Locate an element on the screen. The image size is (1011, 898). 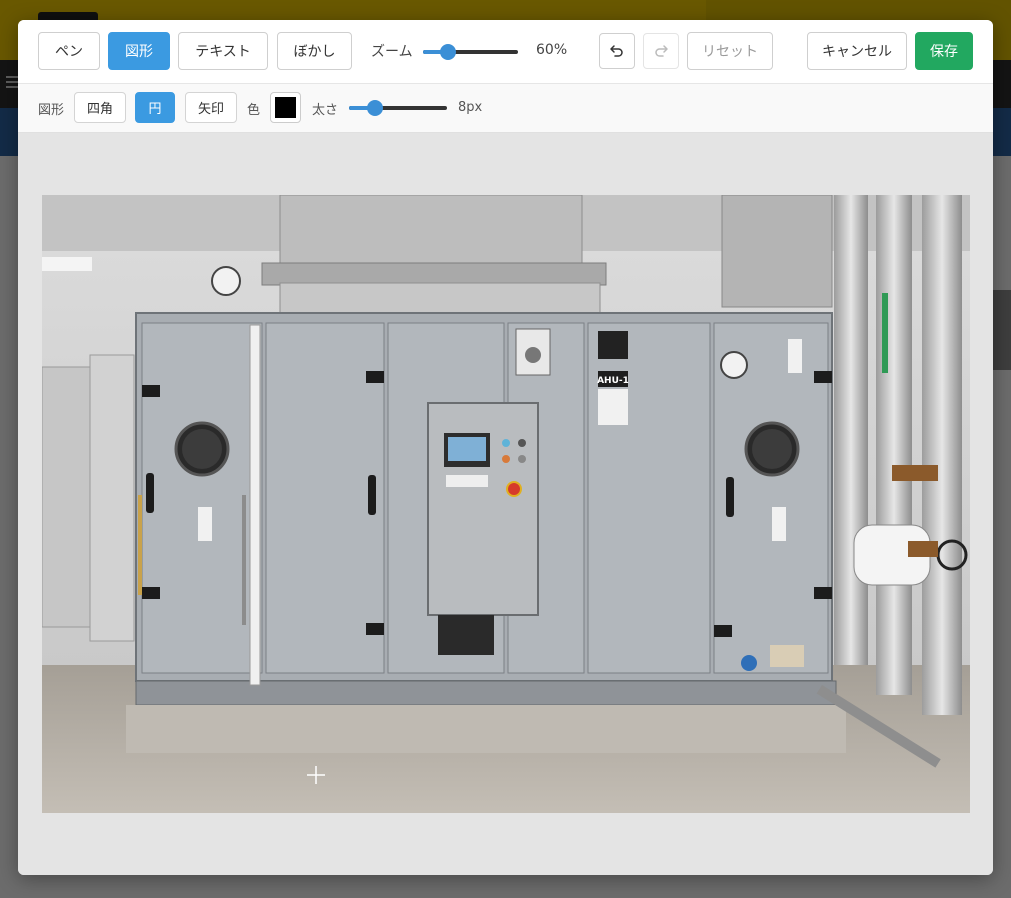
color-picker is located at coordinates (285, 107).